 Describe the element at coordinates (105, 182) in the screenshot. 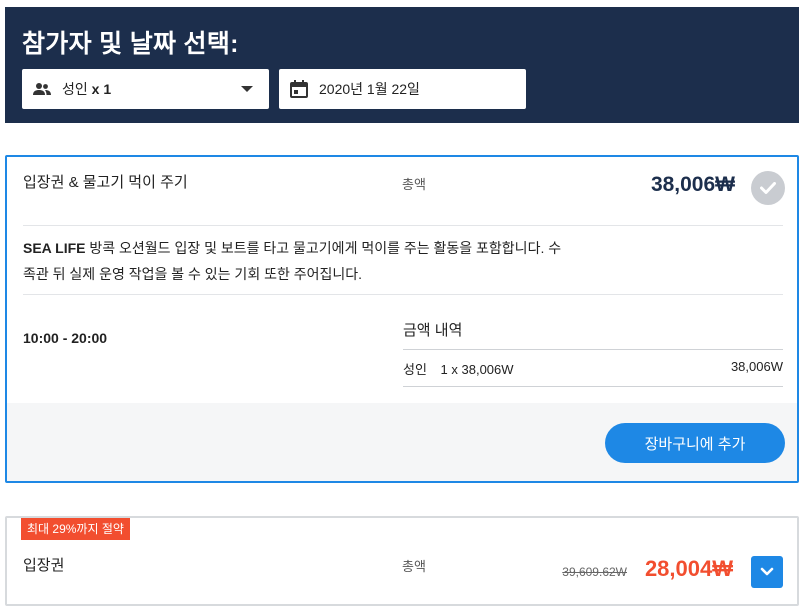

I see `product-title: 입장권 & 물고기 먹이 주기` at that location.